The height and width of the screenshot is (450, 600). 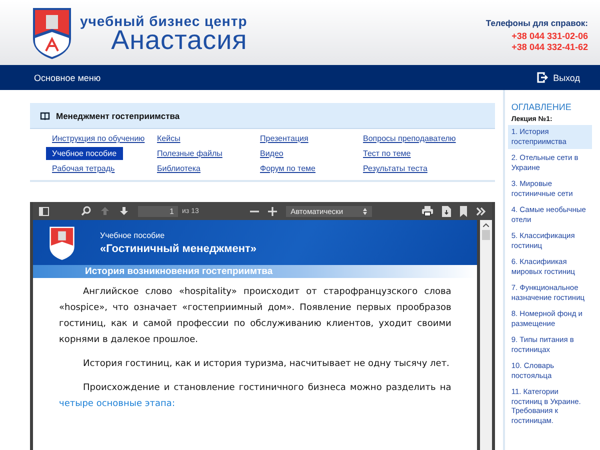 What do you see at coordinates (486, 235) in the screenshot?
I see `scrollbar-thumb` at bounding box center [486, 235].